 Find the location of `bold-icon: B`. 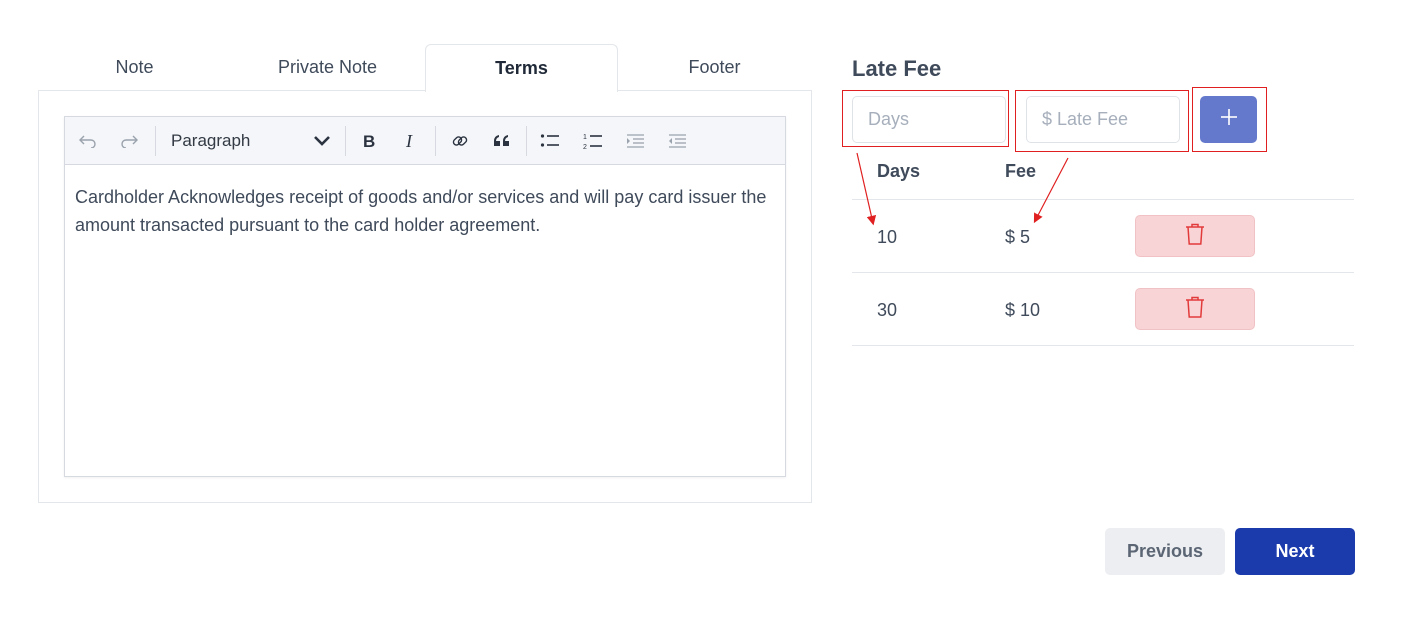

bold-icon: B is located at coordinates (369, 141).